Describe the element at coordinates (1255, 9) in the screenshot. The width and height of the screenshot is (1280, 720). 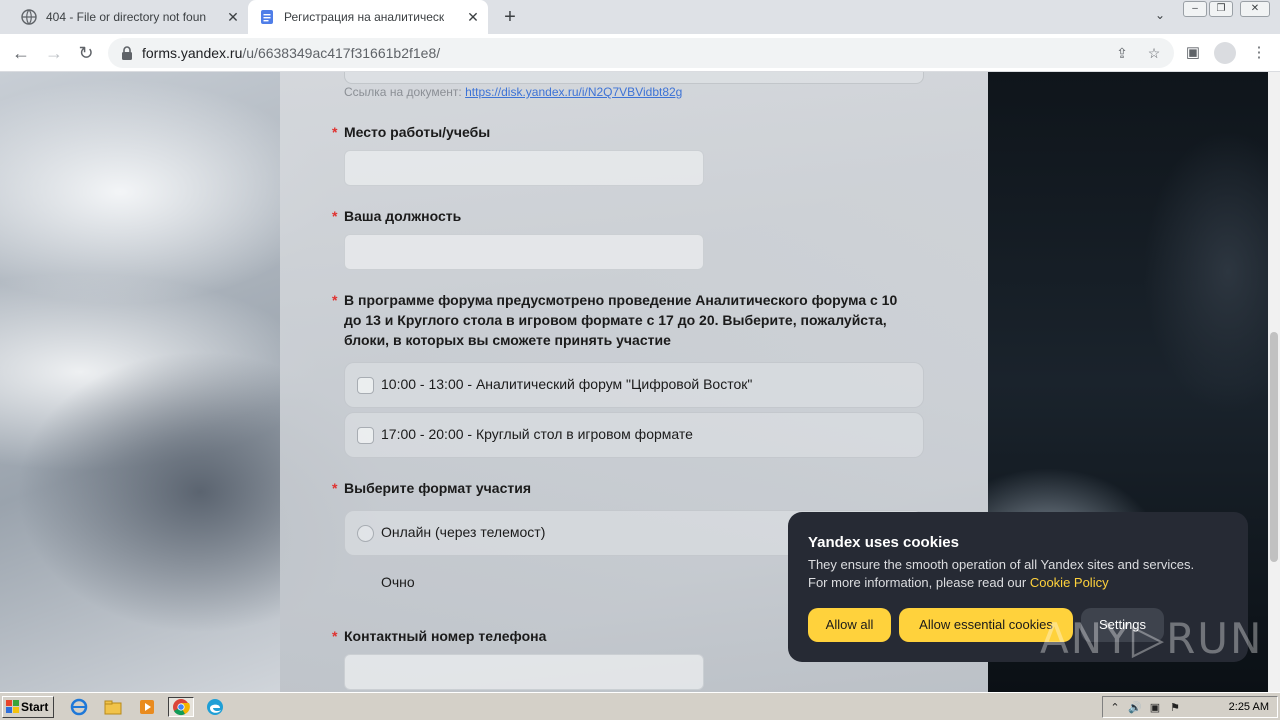
I see `close-window-icon: ✕` at that location.